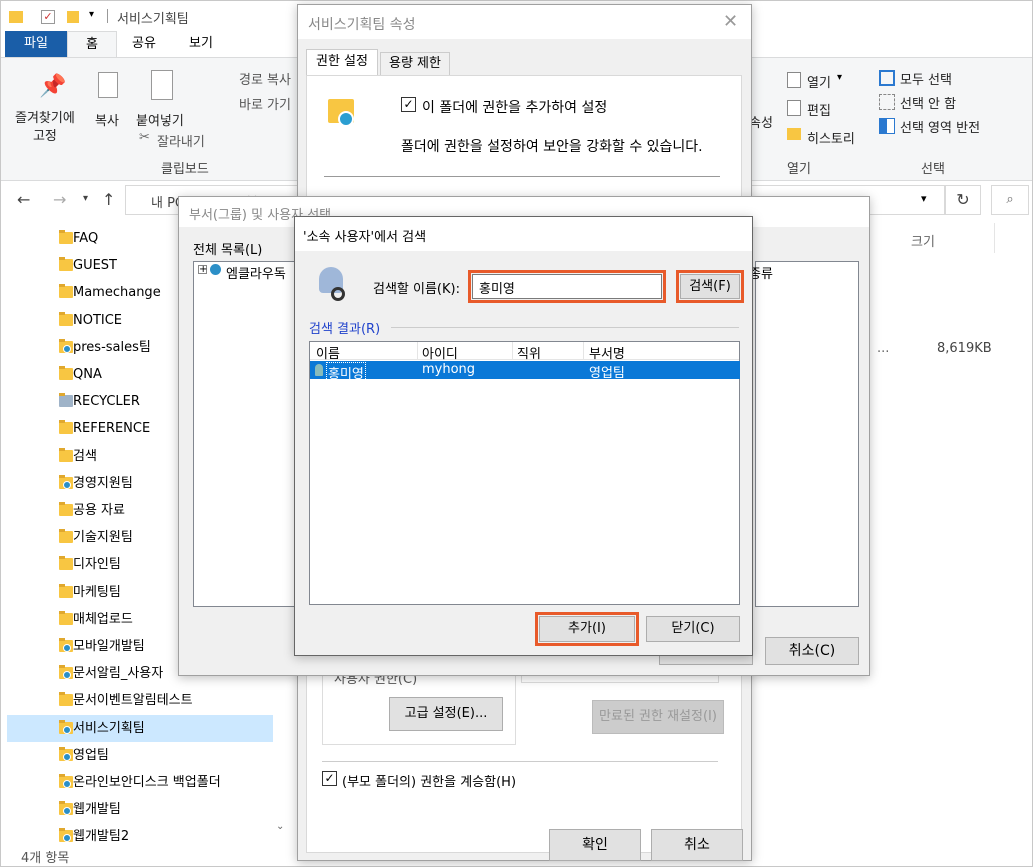 The width and height of the screenshot is (1033, 867). What do you see at coordinates (515, 108) in the screenshot?
I see `add-permission-label: 이 폴더에 권한을 추가하여 설정` at bounding box center [515, 108].